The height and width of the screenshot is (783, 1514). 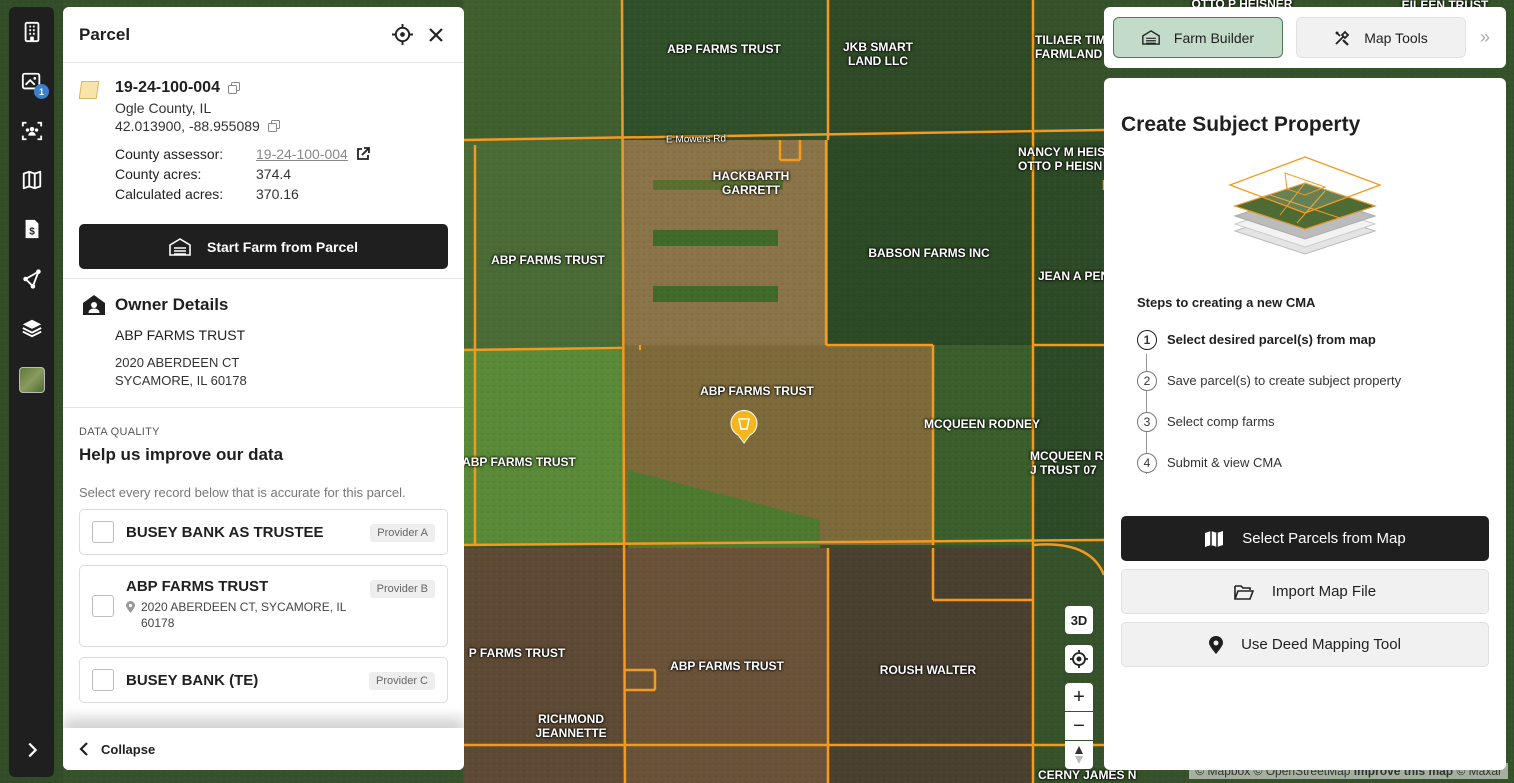 What do you see at coordinates (263, 532) in the screenshot?
I see `owner-record: BUSEY BANK AS TRUSTEE Provider A` at bounding box center [263, 532].